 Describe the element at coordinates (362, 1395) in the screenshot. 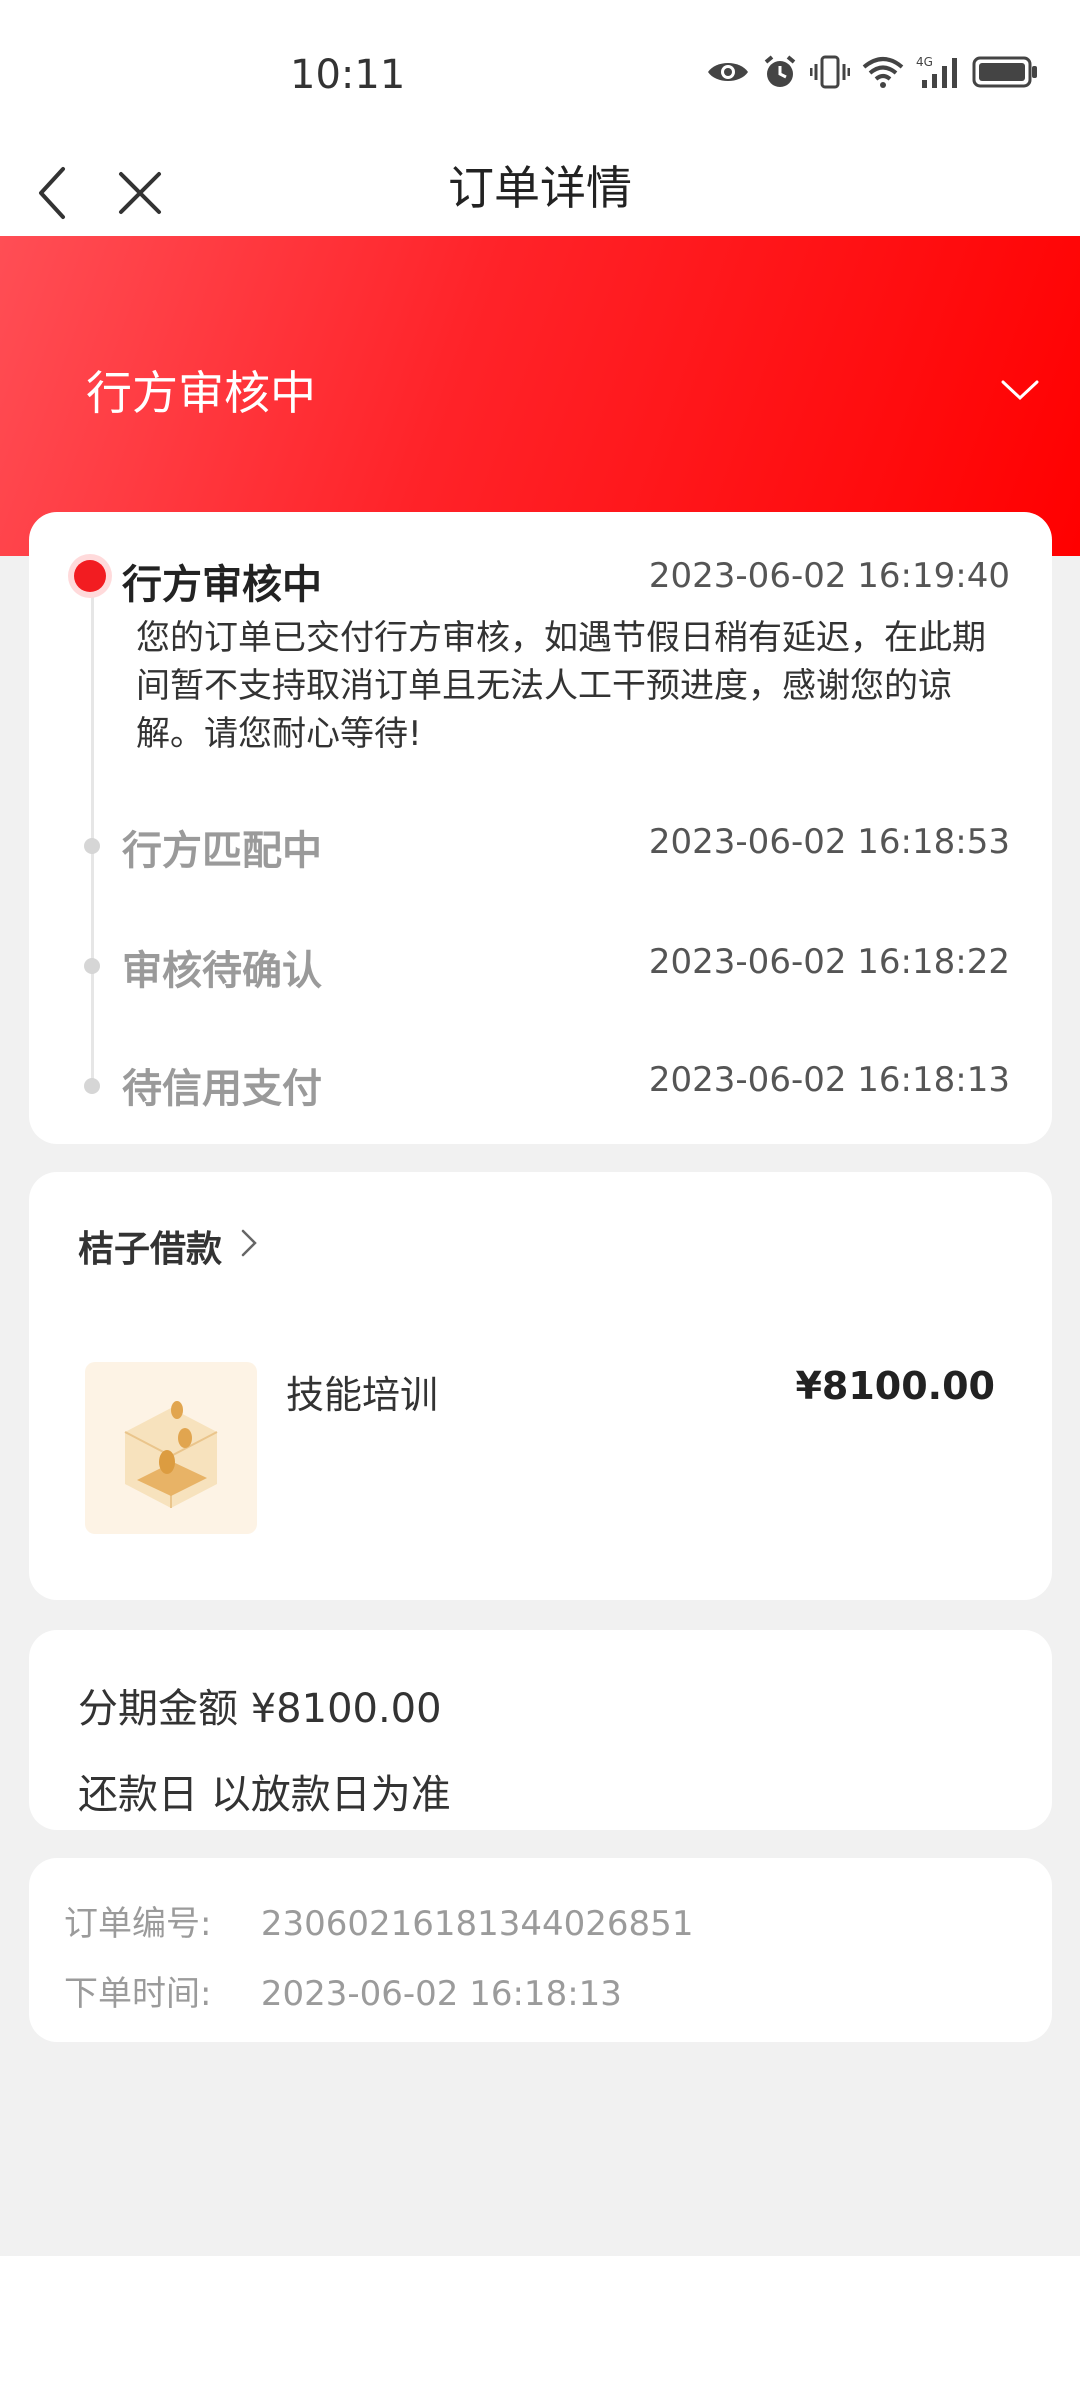

I see `product-name: 技能培训` at that location.